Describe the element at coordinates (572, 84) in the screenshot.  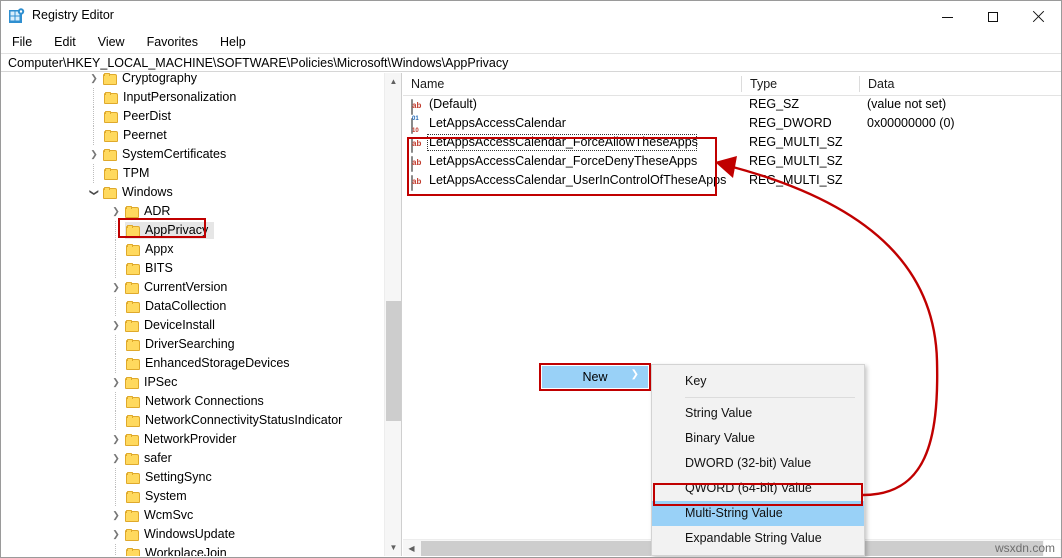
I see `column-header-name: Name` at that location.